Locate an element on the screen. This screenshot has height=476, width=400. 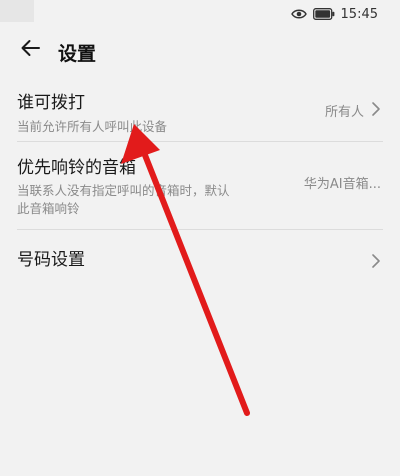
setting-value: 所有人 is located at coordinates (344, 112).